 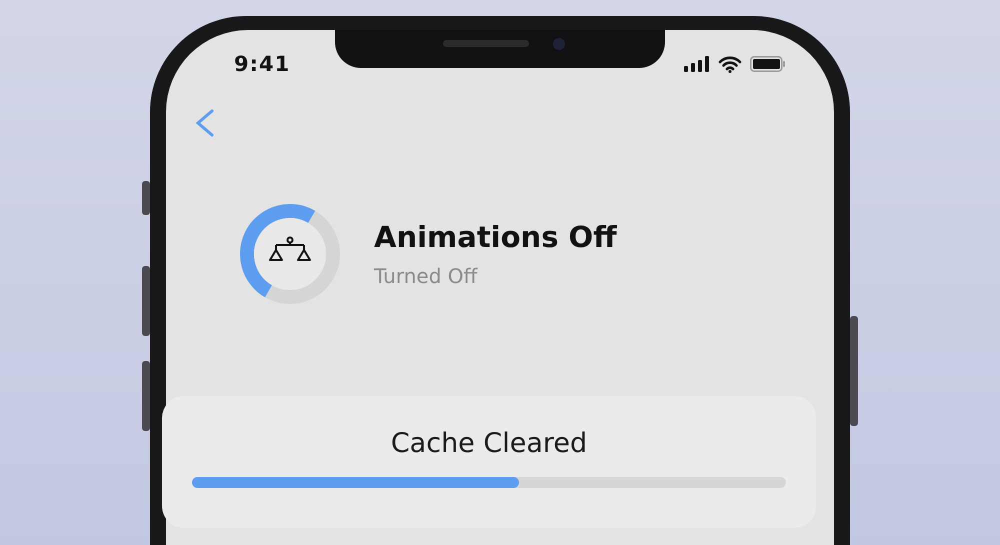 I want to click on balance-scale-icon, so click(x=290, y=248).